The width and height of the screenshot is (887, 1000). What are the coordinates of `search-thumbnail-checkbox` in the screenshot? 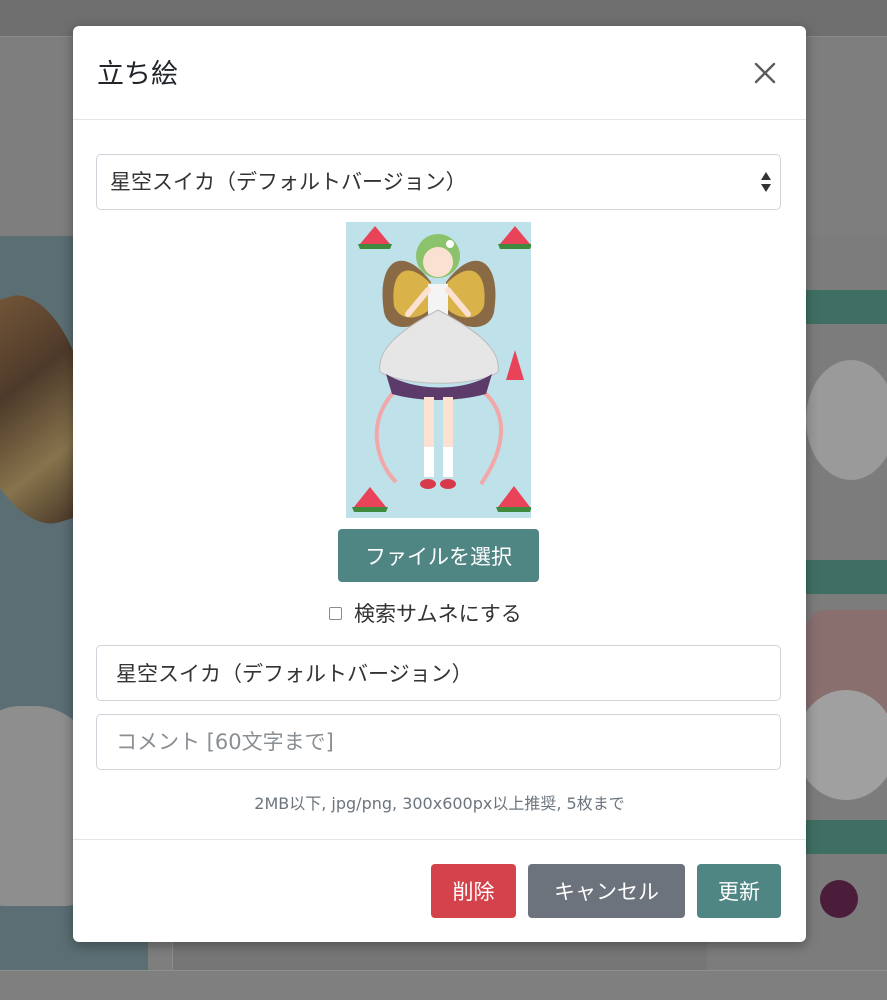 It's located at (335, 613).